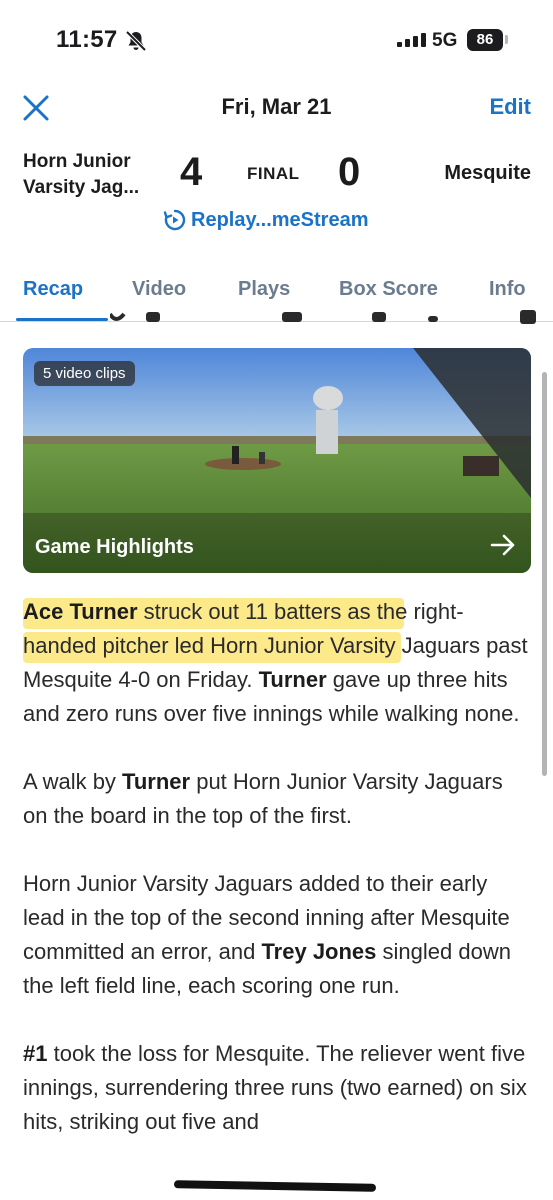  Describe the element at coordinates (411, 40) in the screenshot. I see `signal-icon` at that location.